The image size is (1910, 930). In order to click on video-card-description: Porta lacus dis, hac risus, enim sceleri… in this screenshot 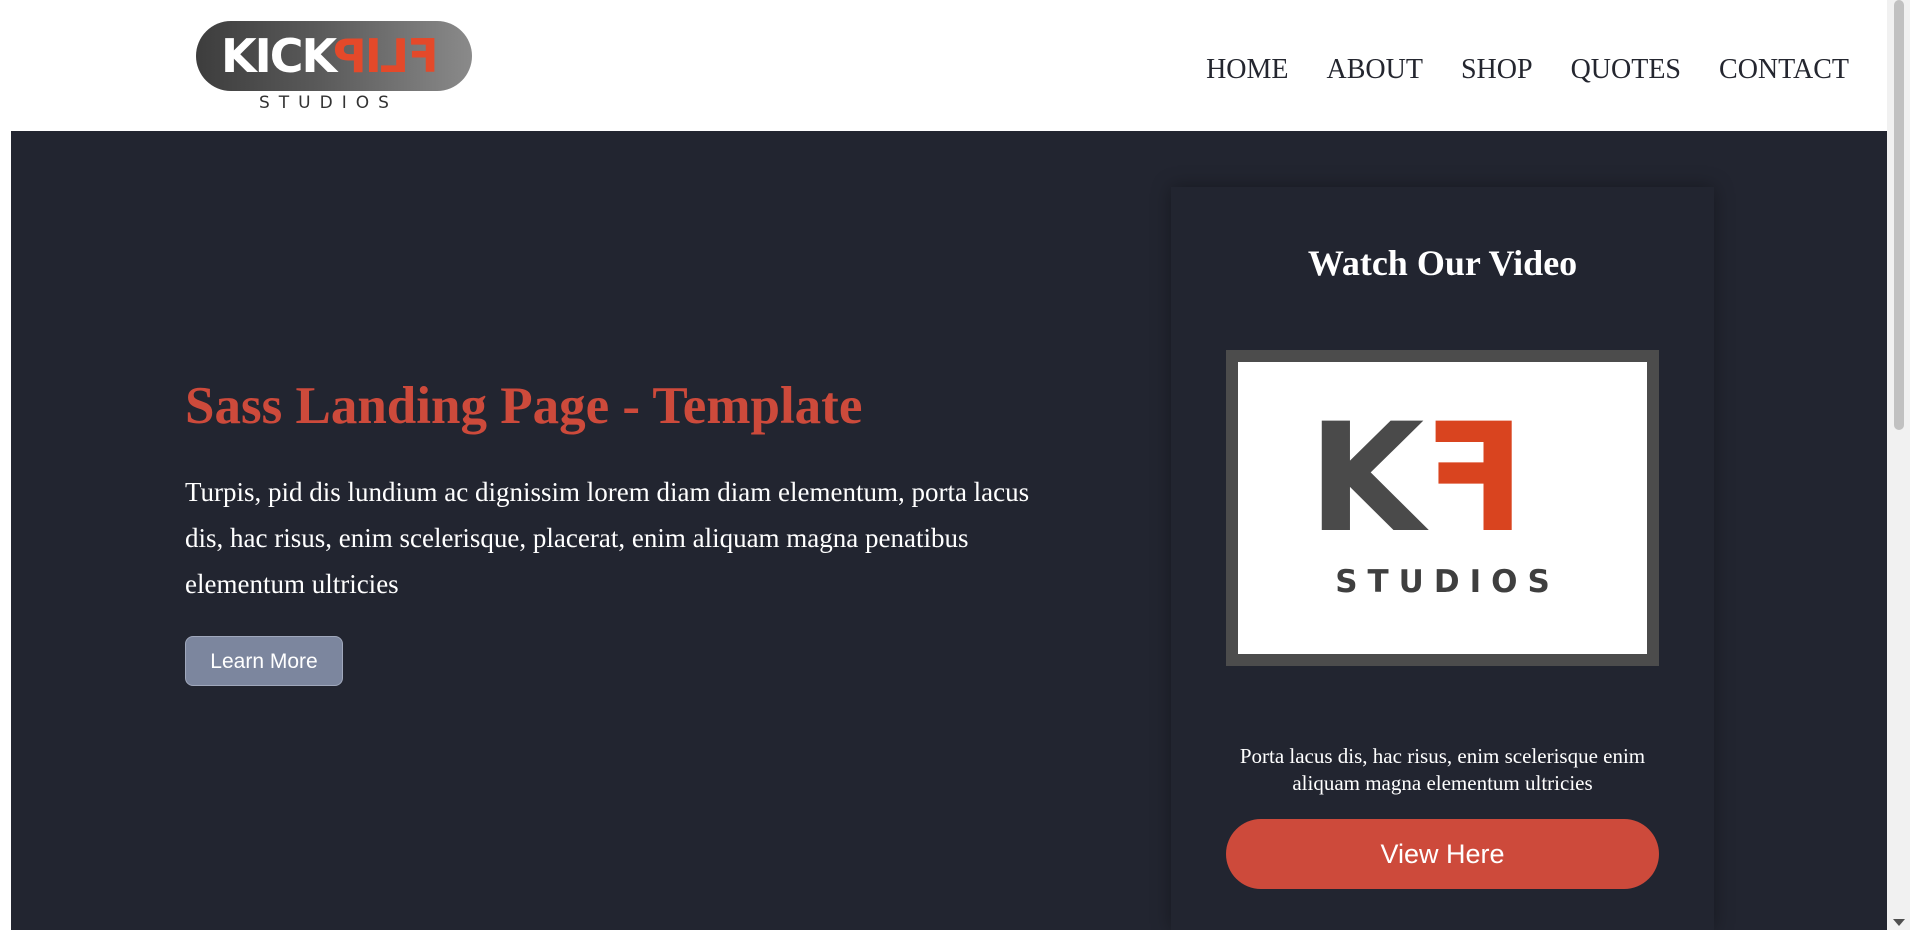, I will do `click(1442, 769)`.